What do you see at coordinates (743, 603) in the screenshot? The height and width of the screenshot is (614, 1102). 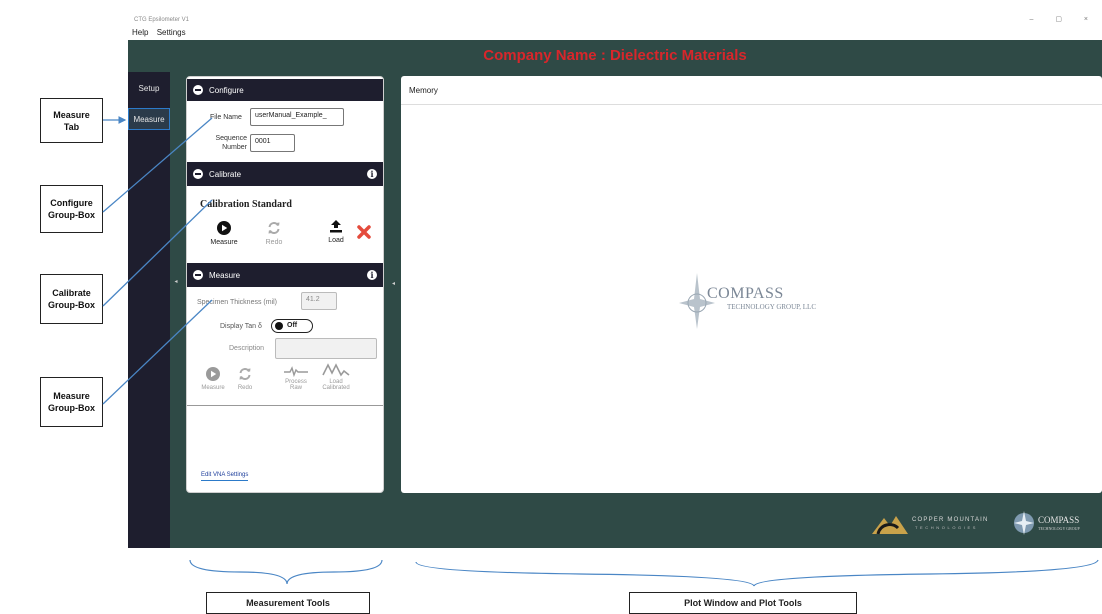 I see `label-plot-window: Plot Window and Plot Tools` at bounding box center [743, 603].